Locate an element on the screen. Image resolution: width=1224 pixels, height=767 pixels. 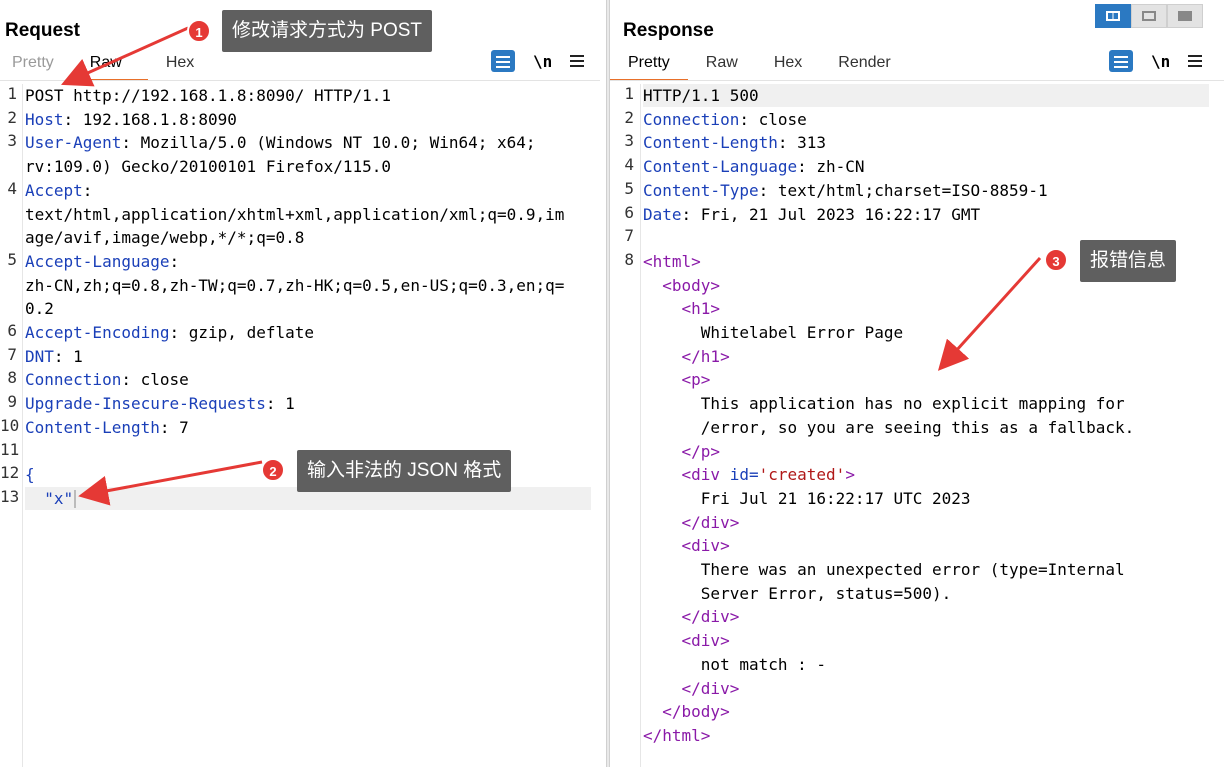
code-line: Whitelabel Error Page is located at coordinates (773, 333).